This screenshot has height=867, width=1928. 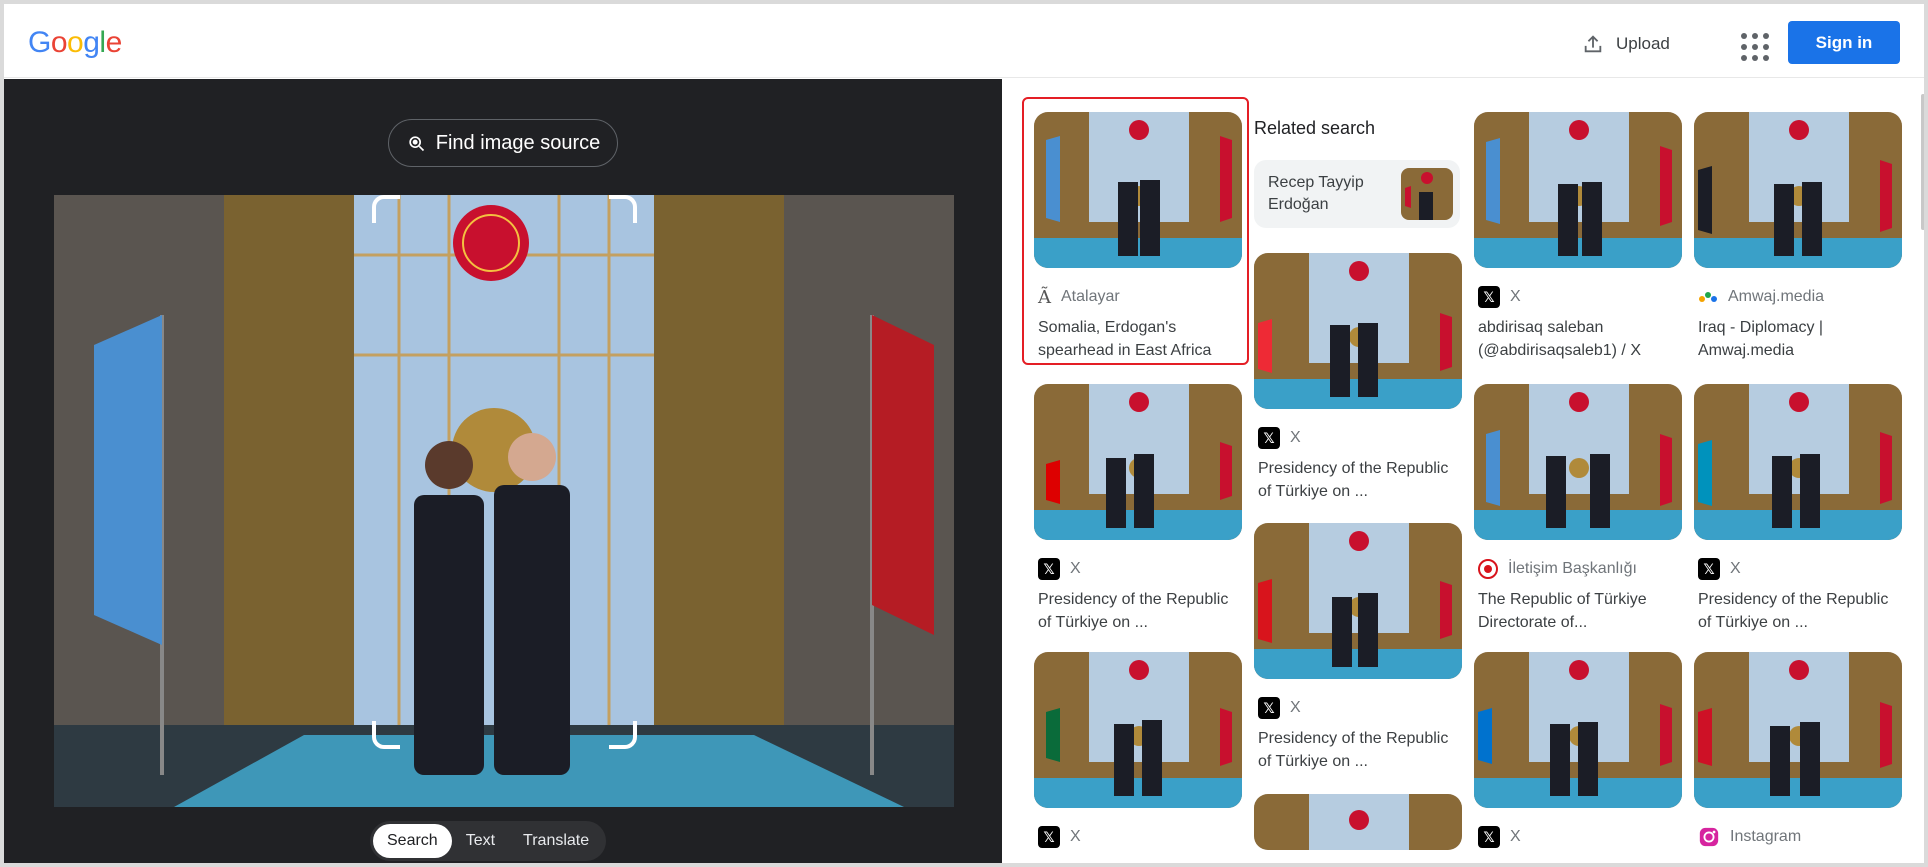 I want to click on google-apps-button, so click(x=1752, y=44).